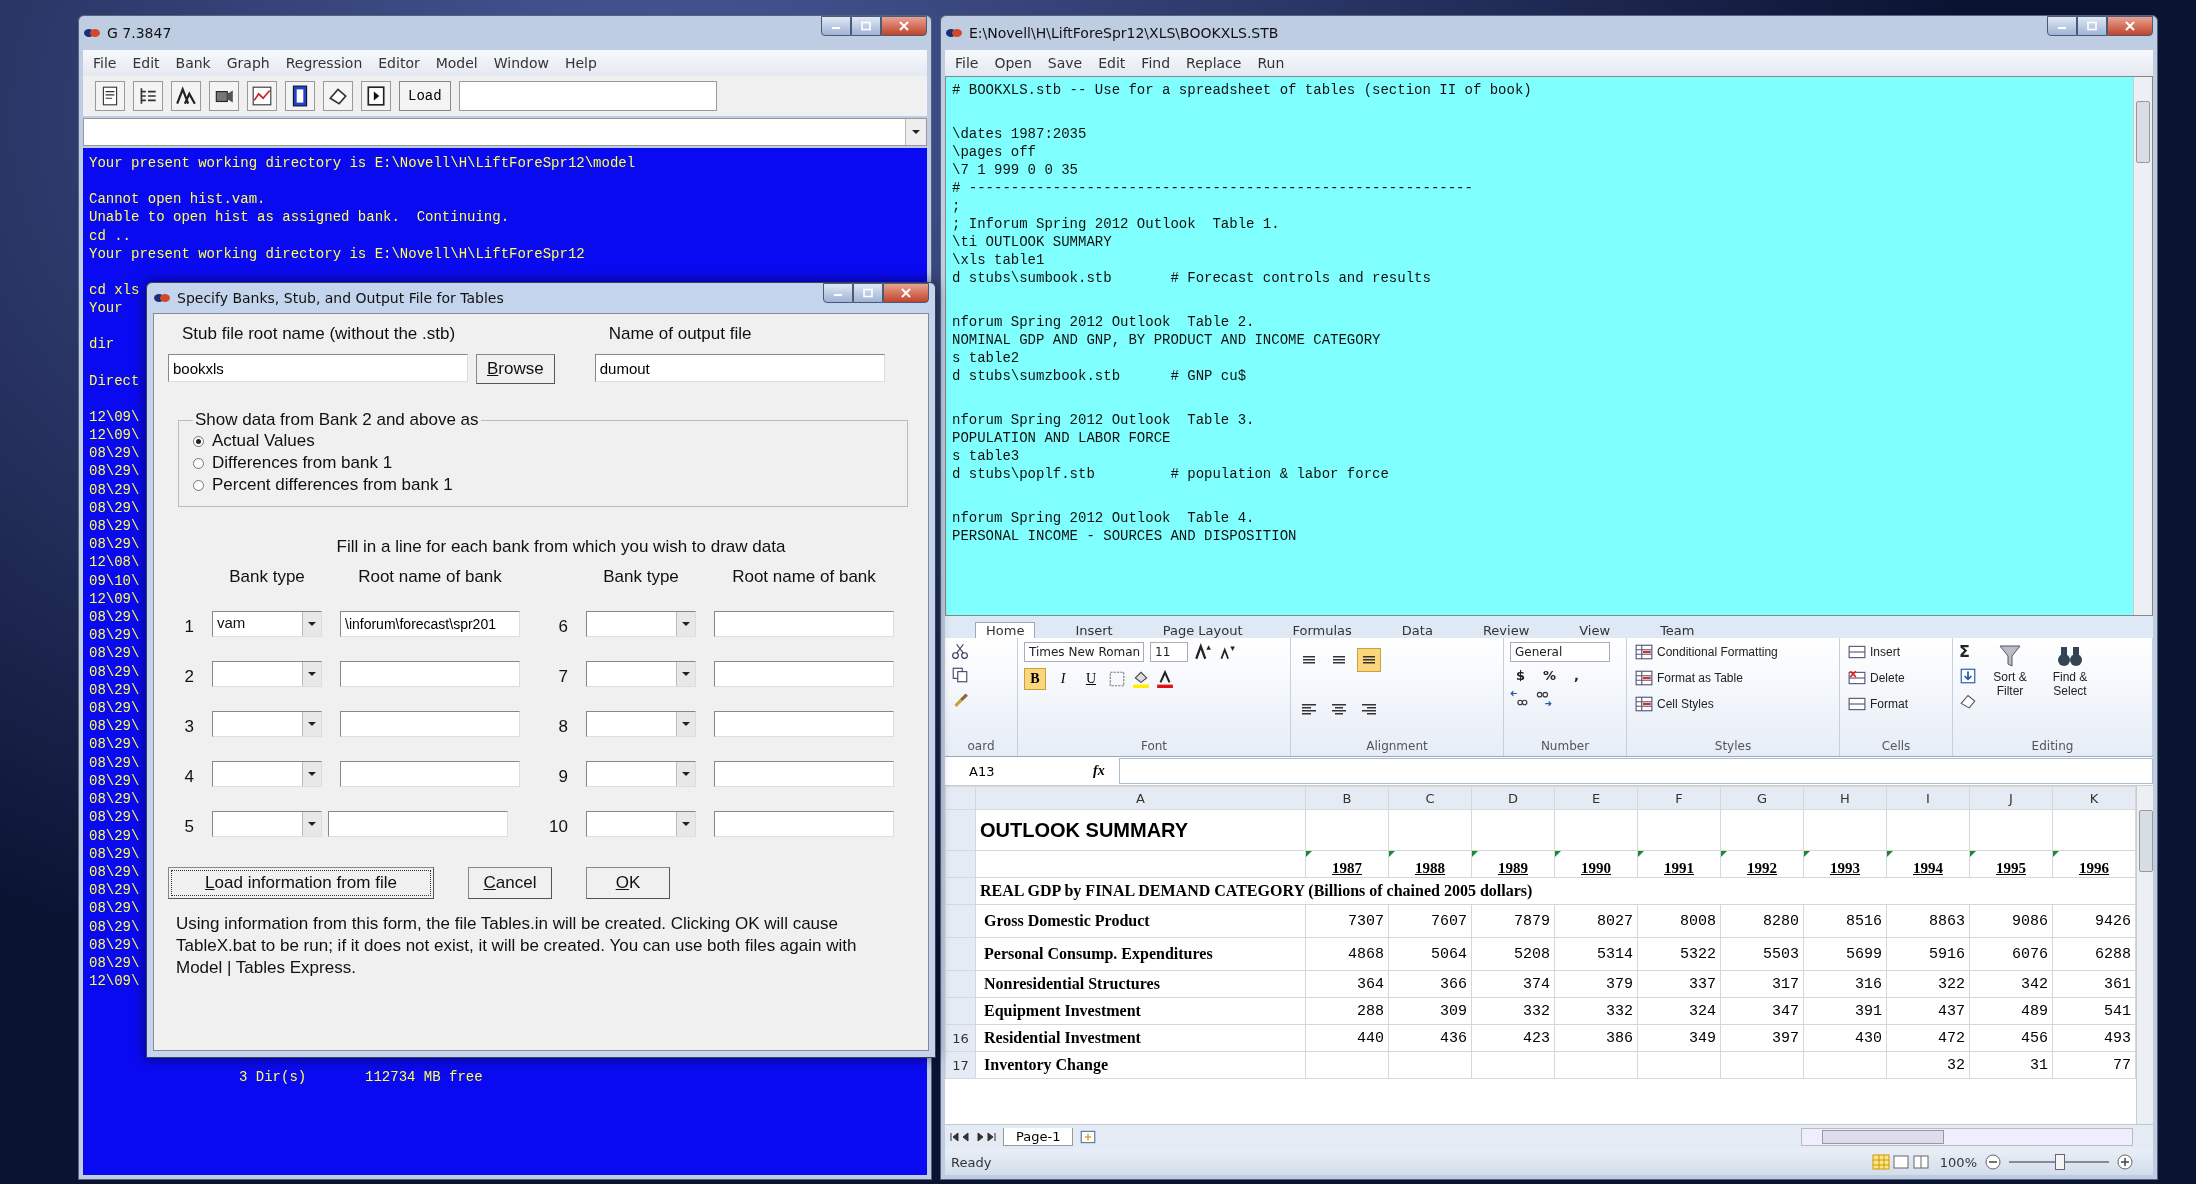 This screenshot has height=1184, width=2196. What do you see at coordinates (2060, 1162) in the screenshot?
I see `zoom-slider-thumb` at bounding box center [2060, 1162].